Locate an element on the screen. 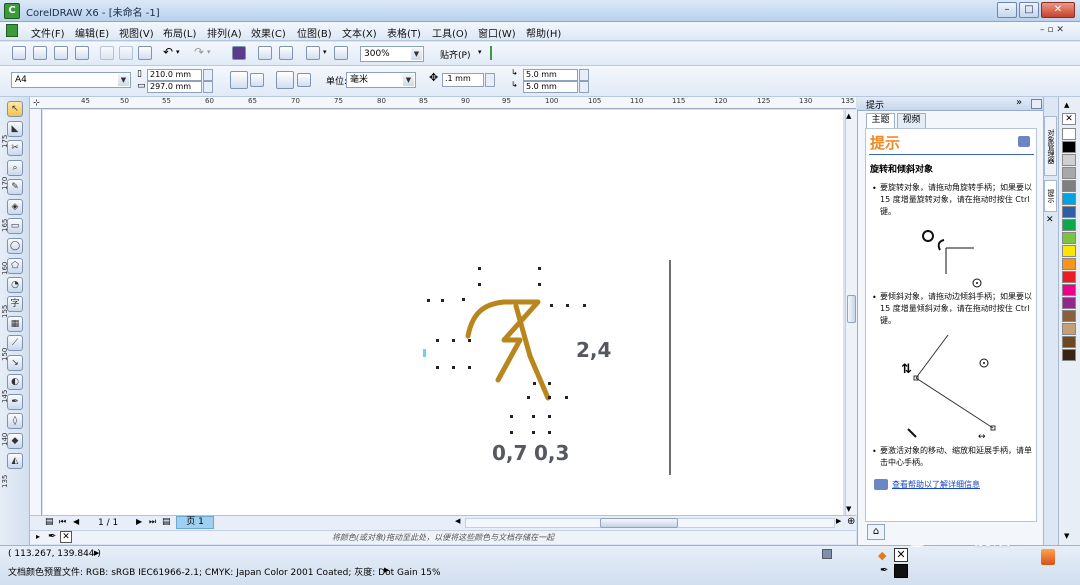 Image resolution: width=1080 pixels, height=585 pixels. selected-curve-leg is located at coordinates (532, 352).